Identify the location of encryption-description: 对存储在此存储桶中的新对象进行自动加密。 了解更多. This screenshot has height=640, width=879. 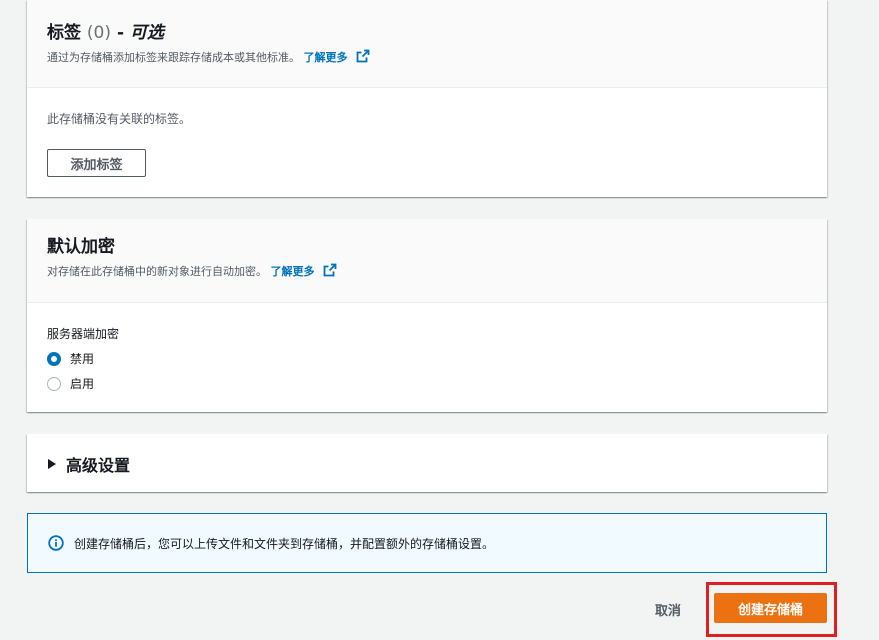
(427, 271).